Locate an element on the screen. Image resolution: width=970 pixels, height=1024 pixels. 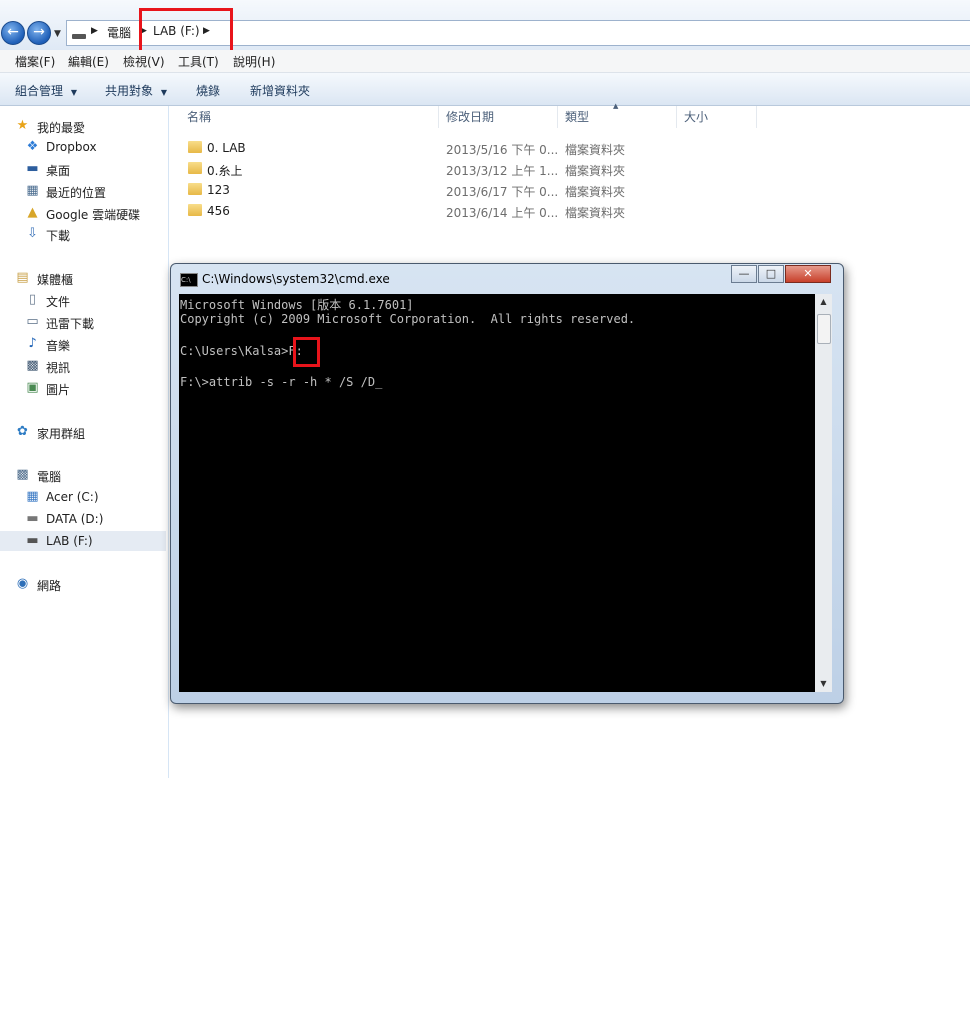
computer-icon: ▩ is located at coordinates (22, 474).